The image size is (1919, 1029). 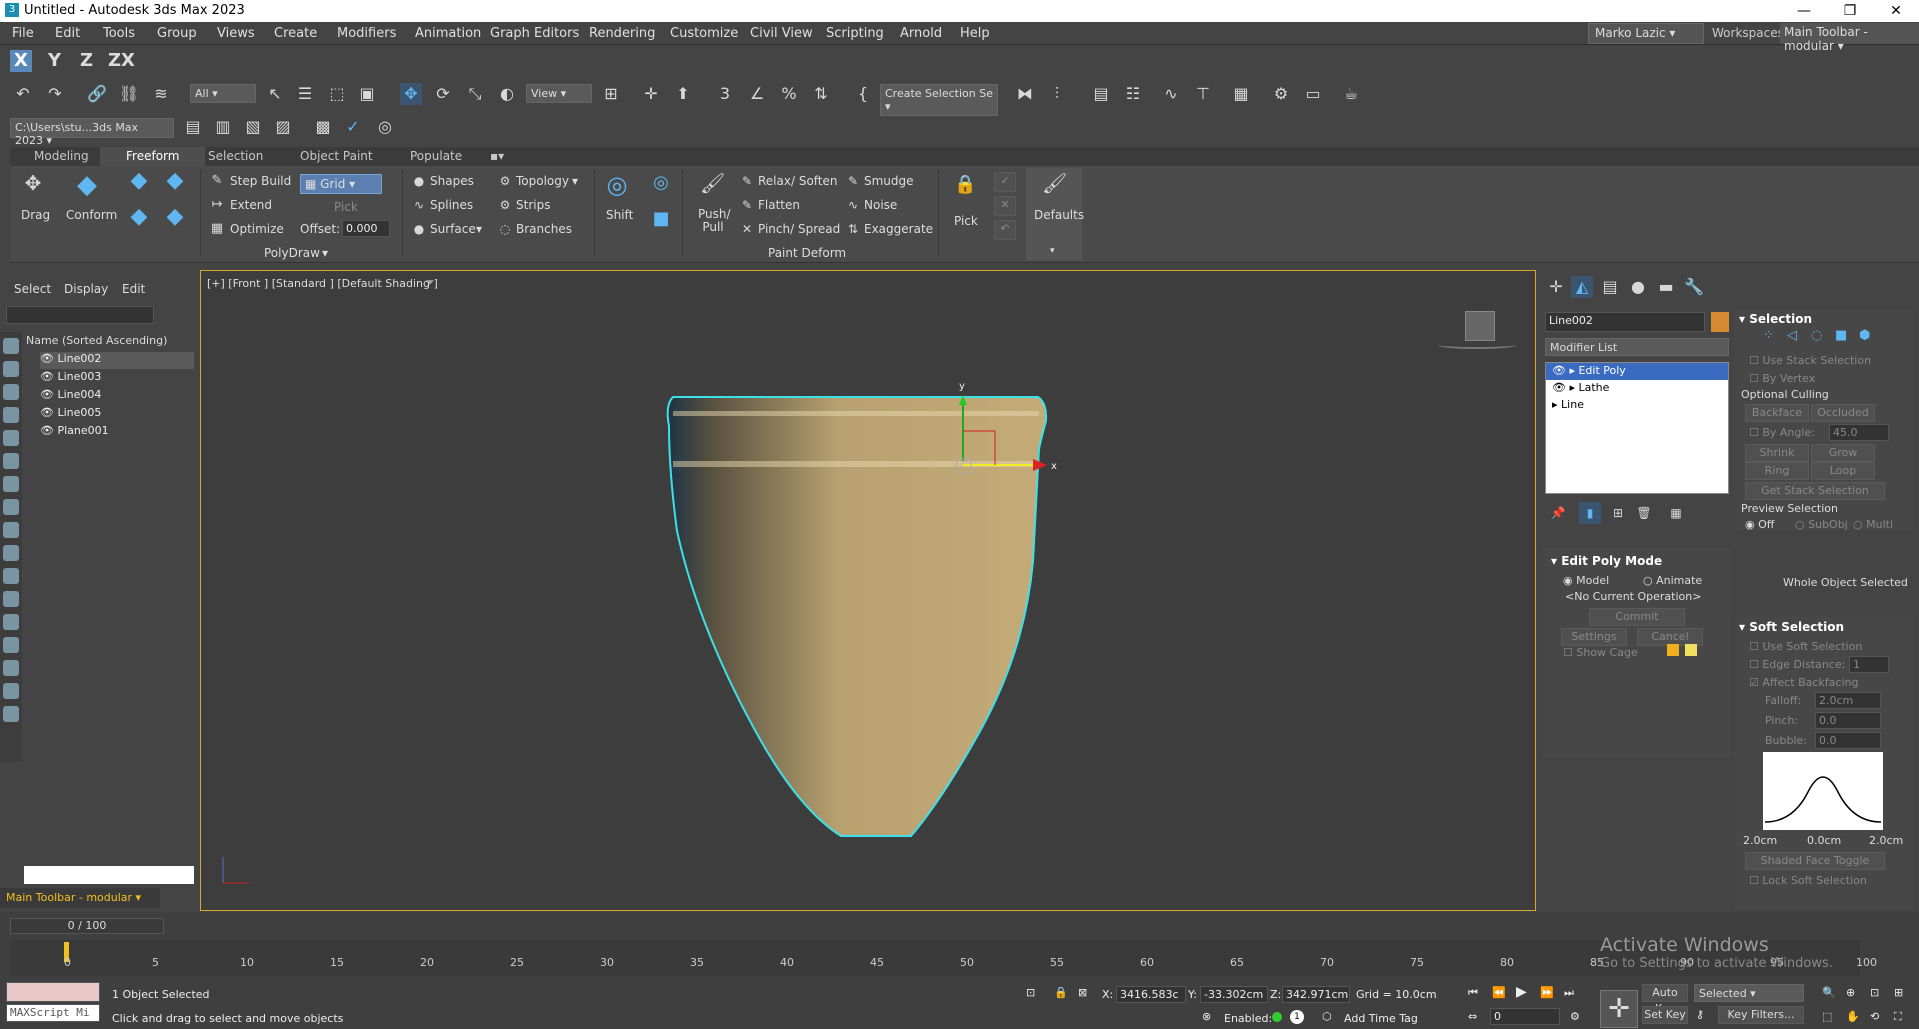 What do you see at coordinates (452, 181) in the screenshot?
I see `shapes-button: Shapes` at bounding box center [452, 181].